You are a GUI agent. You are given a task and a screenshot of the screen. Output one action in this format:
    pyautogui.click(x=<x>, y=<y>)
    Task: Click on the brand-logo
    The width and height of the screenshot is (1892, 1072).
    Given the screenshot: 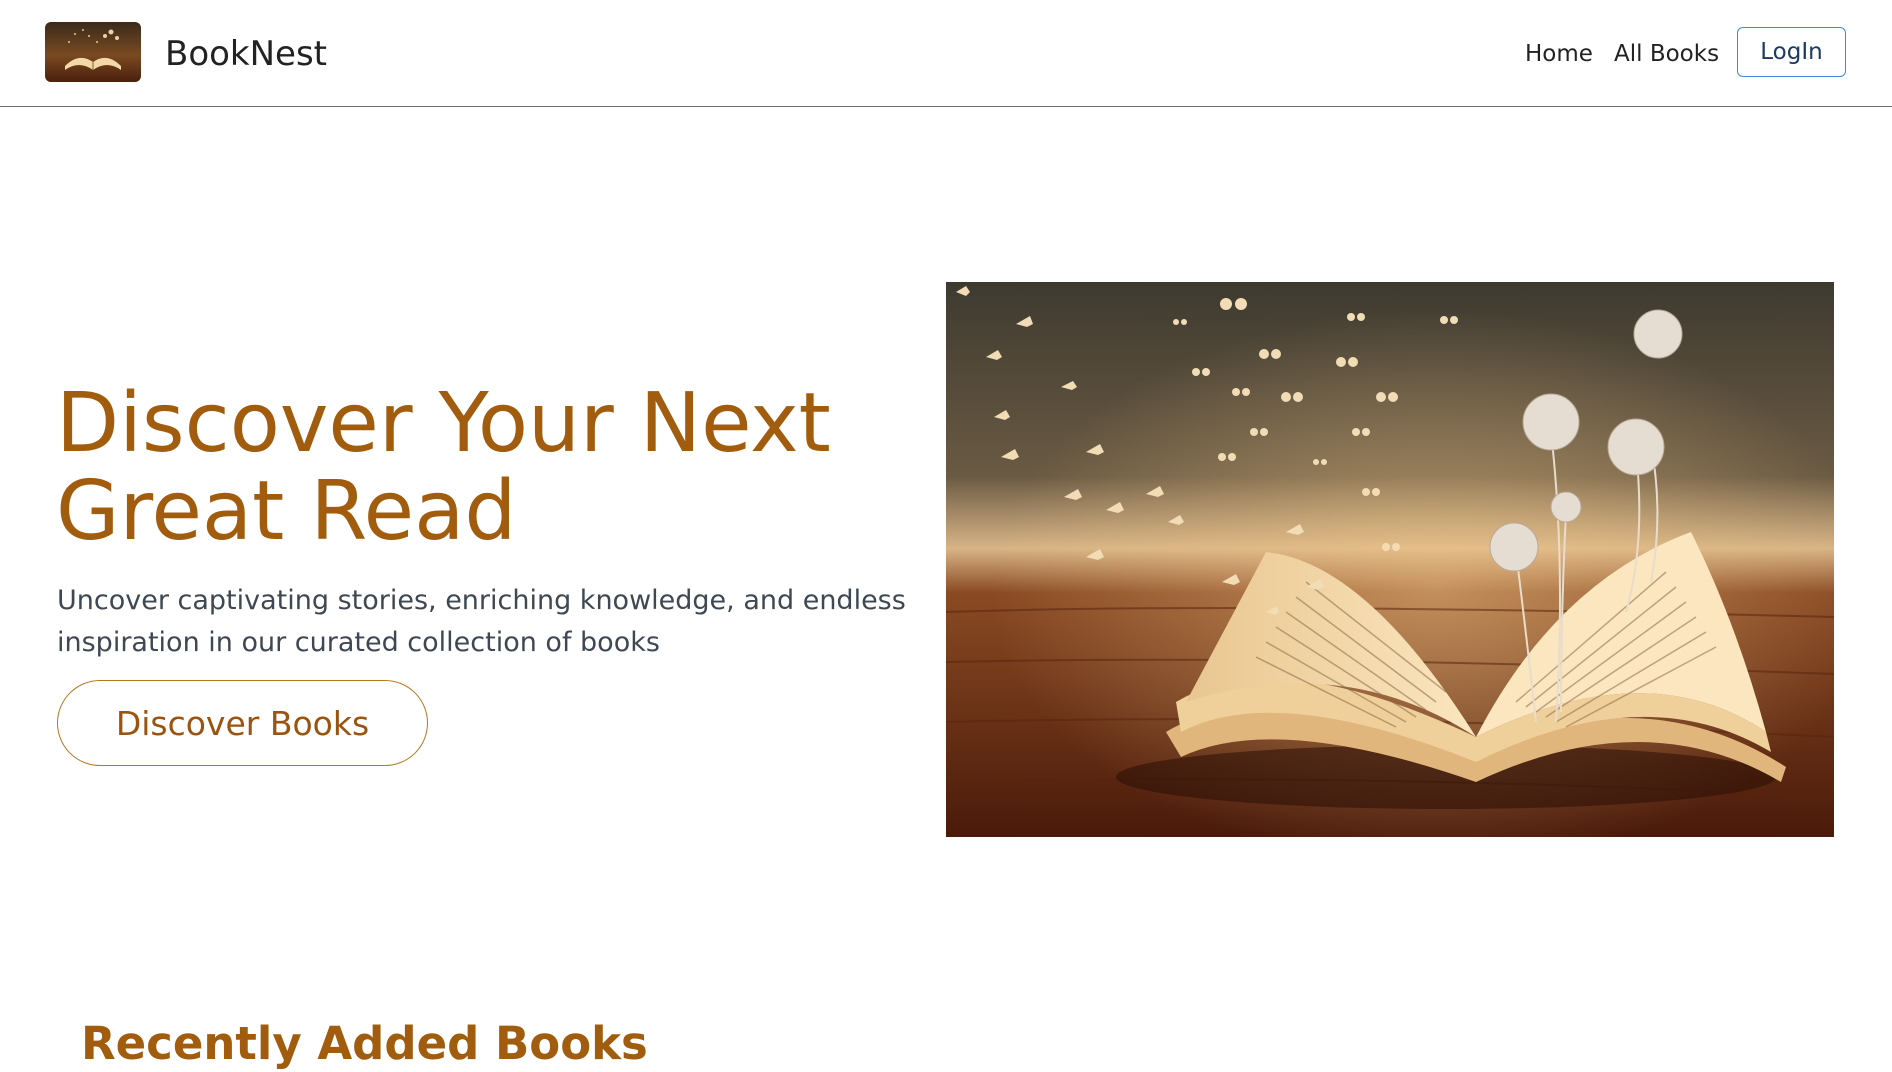 What is the action you would take?
    pyautogui.click(x=93, y=52)
    